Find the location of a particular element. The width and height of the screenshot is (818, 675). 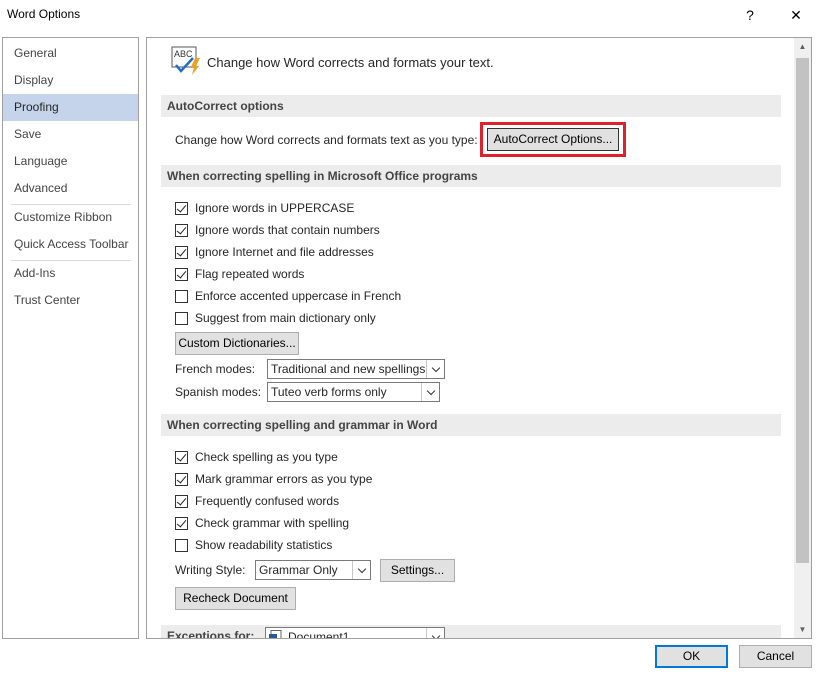

svg-text: ABC is located at coordinates (183, 54).